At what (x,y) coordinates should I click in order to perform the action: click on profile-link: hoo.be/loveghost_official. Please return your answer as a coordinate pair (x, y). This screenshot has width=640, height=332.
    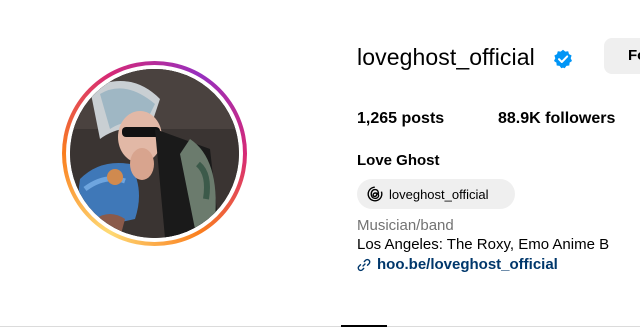
    Looking at the image, I should click on (457, 264).